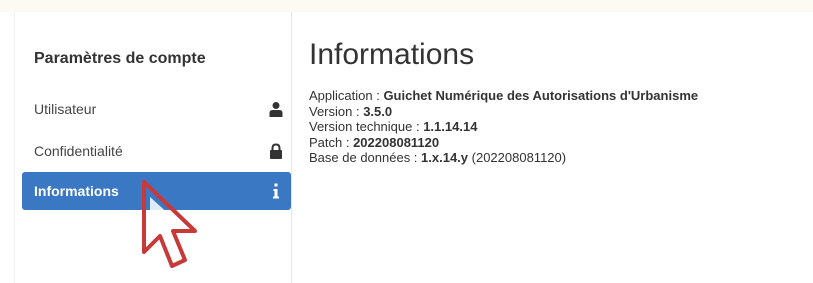  I want to click on patch-line: Patch : 202208081120, so click(374, 142).